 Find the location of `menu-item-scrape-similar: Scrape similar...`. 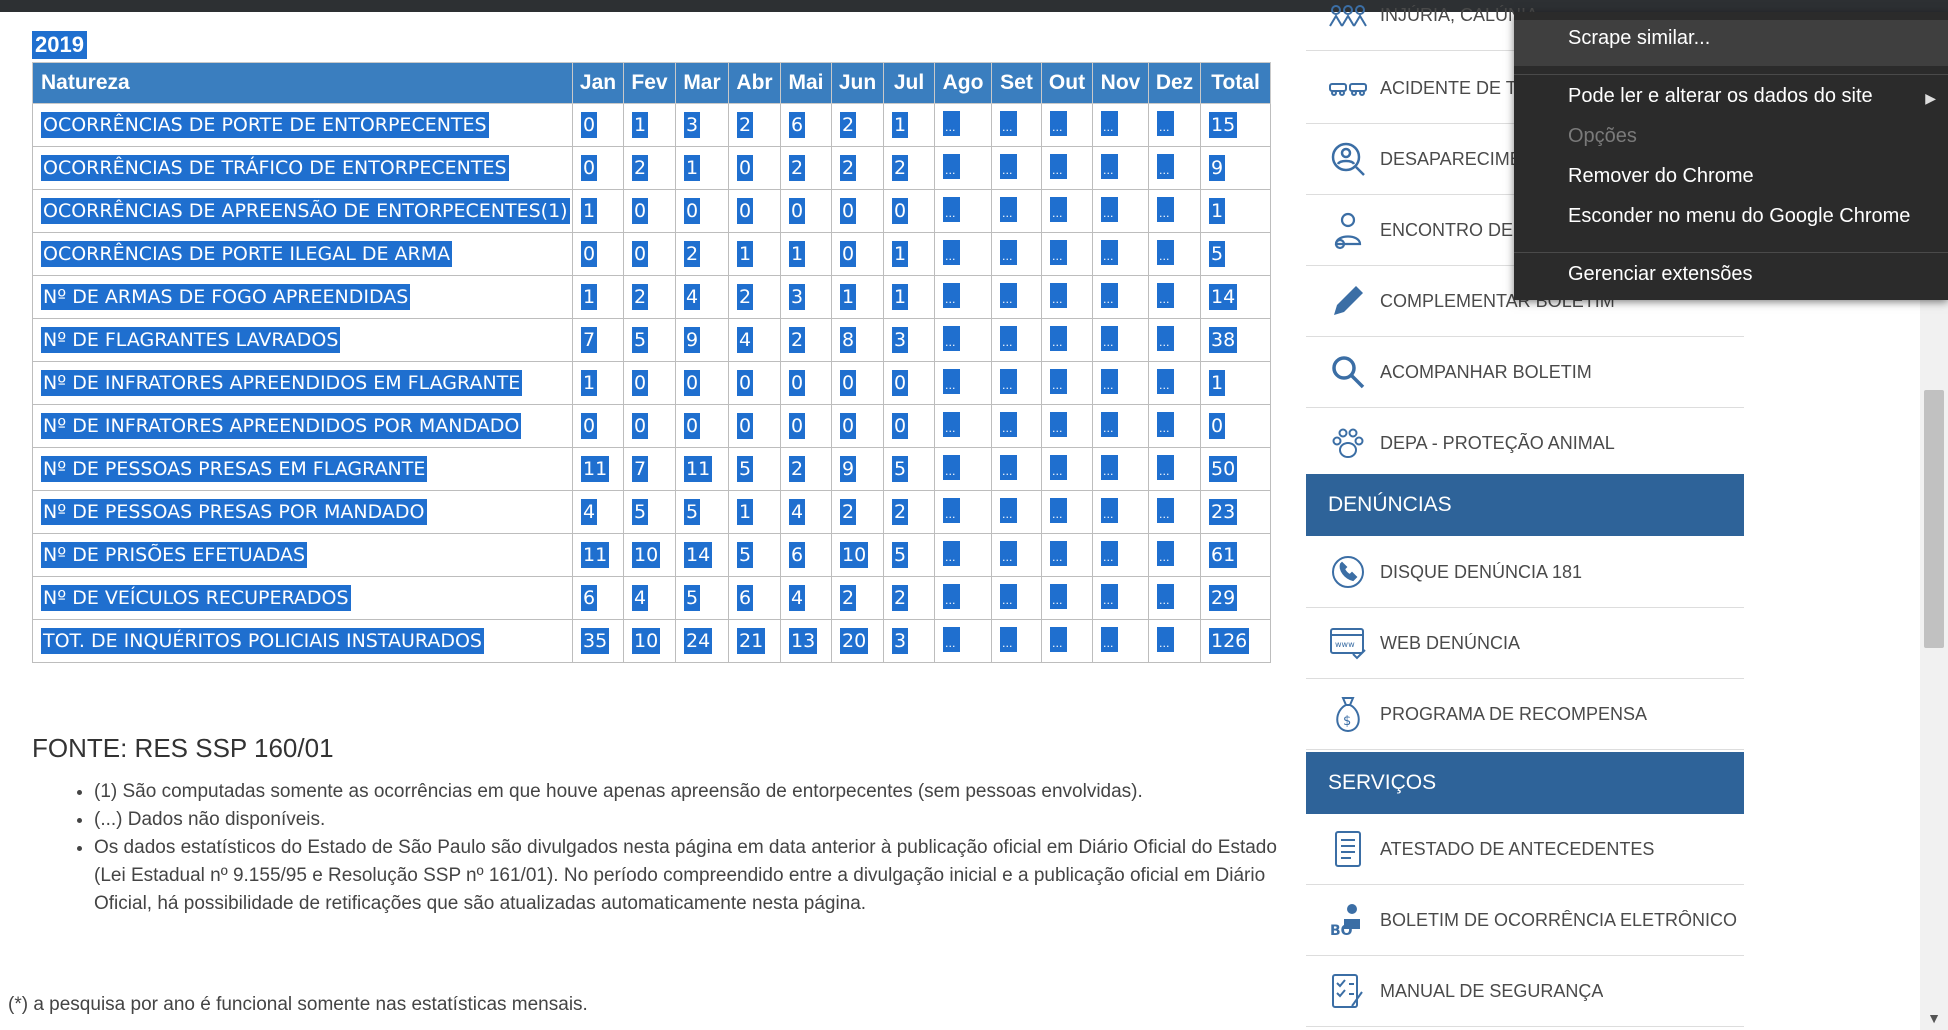

menu-item-scrape-similar: Scrape similar... is located at coordinates (1639, 38).